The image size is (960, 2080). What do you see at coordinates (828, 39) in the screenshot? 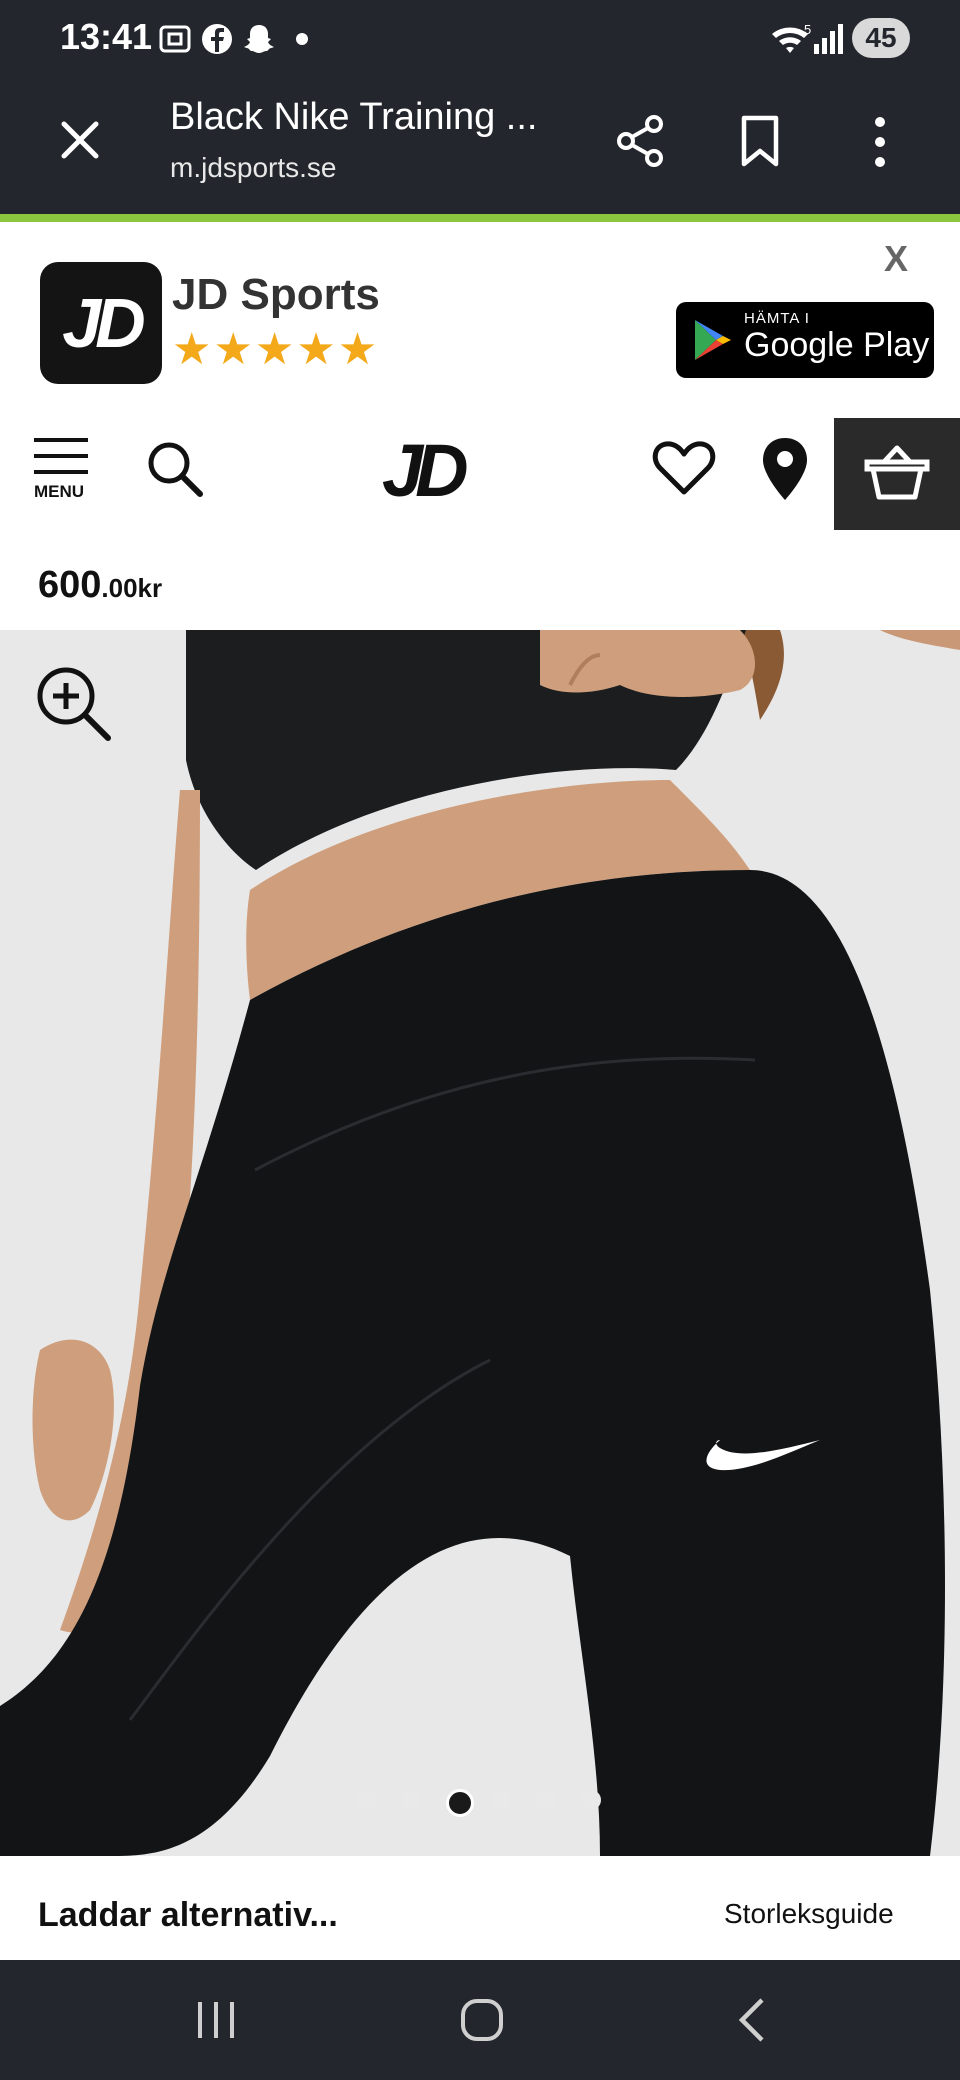
I see `signal-icon` at bounding box center [828, 39].